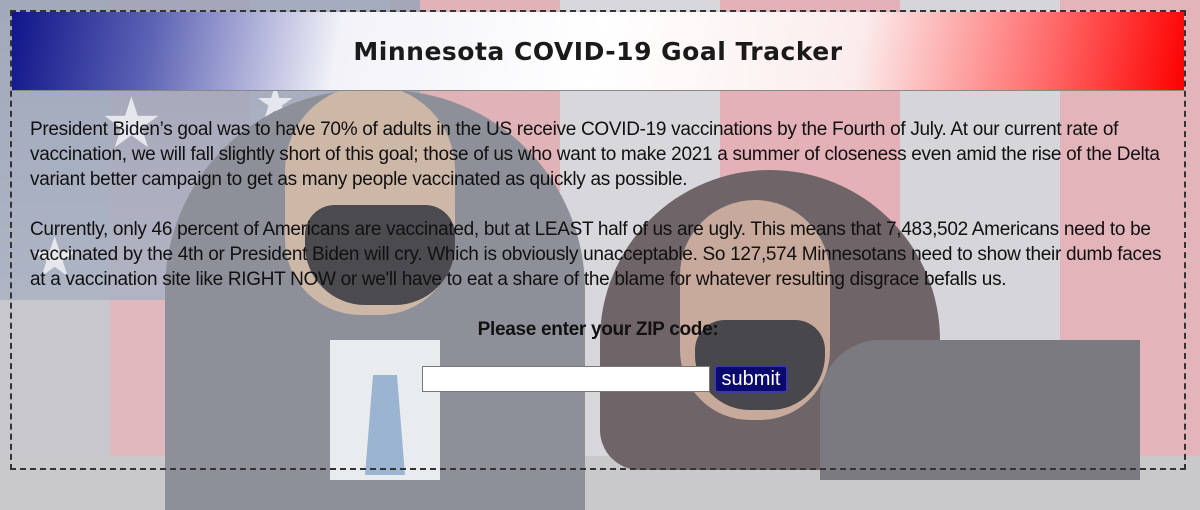 The image size is (1200, 510). Describe the element at coordinates (598, 329) in the screenshot. I see `zip-label: Please enter your ZIP code:` at that location.